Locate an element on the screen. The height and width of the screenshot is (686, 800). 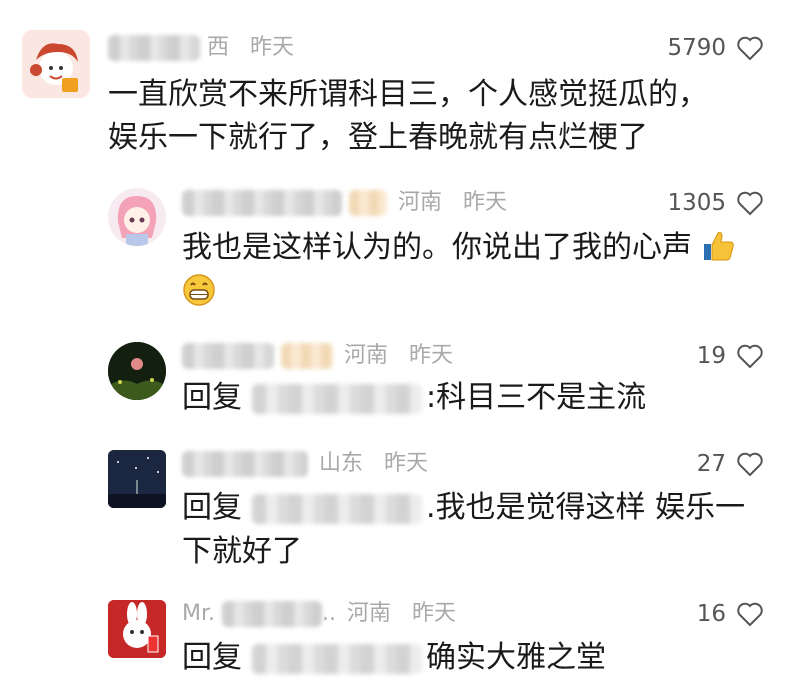
like-button: 27 is located at coordinates (730, 464).